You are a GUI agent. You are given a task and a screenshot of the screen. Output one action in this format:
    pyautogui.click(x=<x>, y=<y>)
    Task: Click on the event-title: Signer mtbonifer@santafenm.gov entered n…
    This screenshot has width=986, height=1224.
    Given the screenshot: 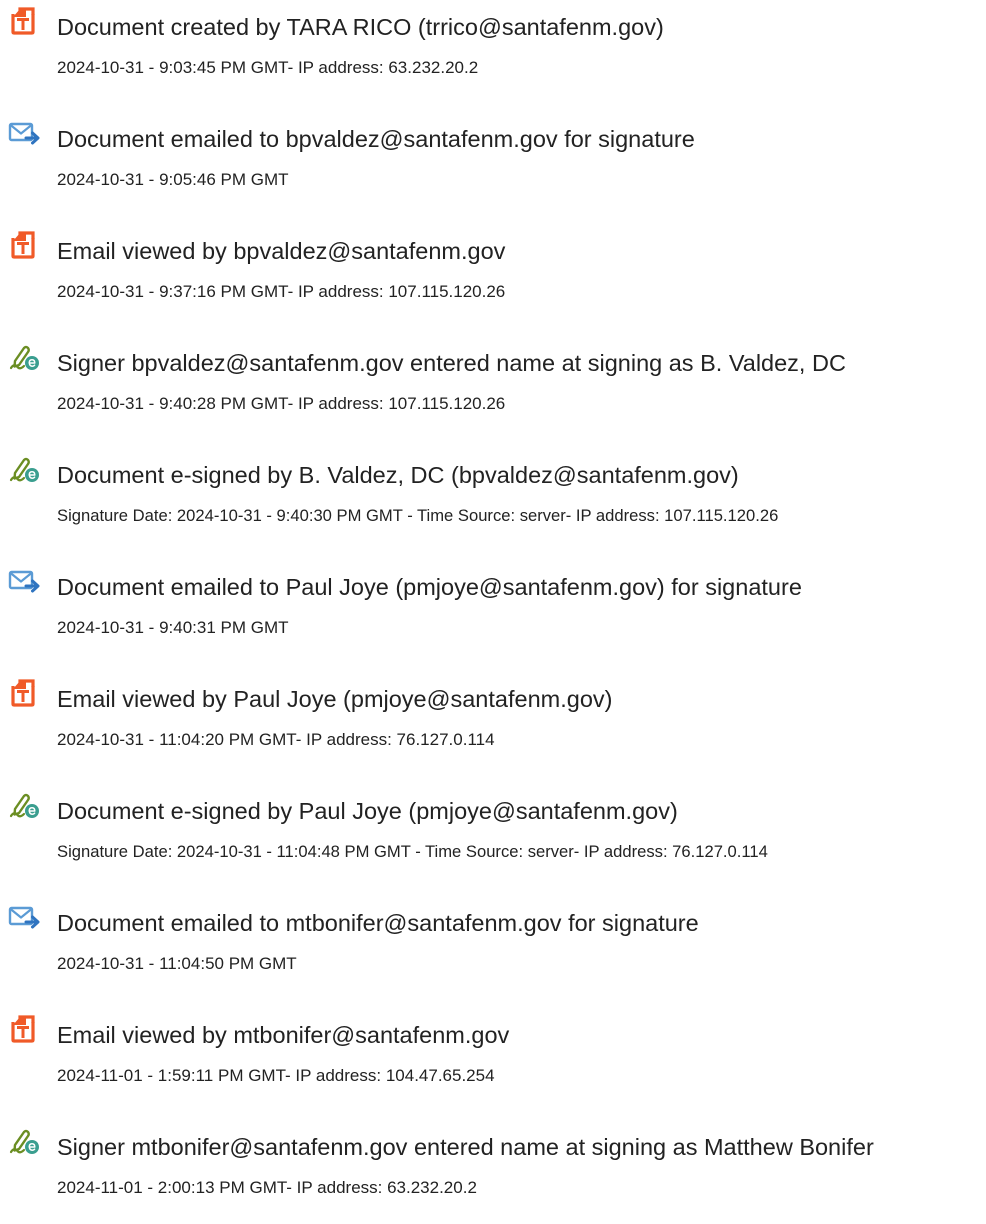 What is the action you would take?
    pyautogui.click(x=465, y=1147)
    